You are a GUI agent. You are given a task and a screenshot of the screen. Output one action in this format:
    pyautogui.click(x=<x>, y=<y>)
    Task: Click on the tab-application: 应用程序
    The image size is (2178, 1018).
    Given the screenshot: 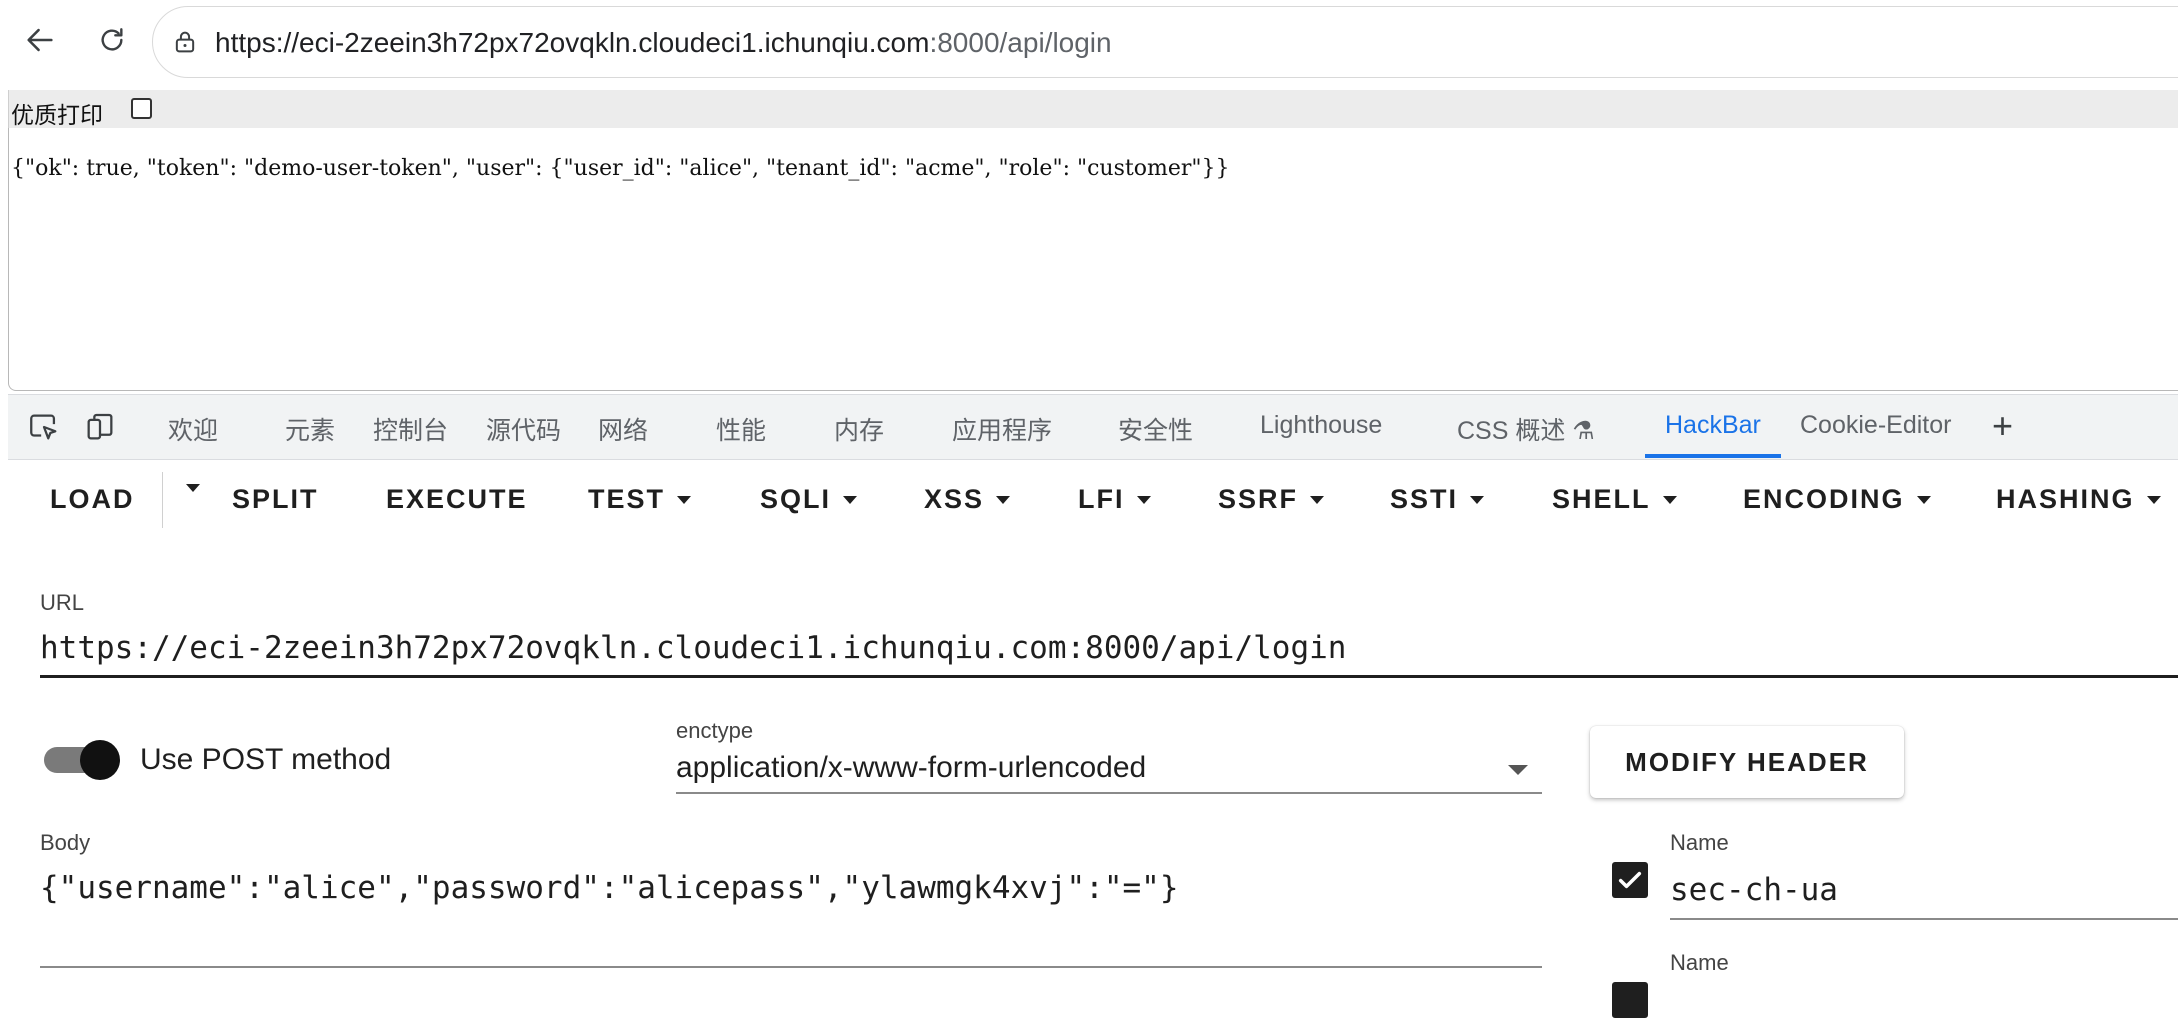 What is the action you would take?
    pyautogui.click(x=1002, y=429)
    